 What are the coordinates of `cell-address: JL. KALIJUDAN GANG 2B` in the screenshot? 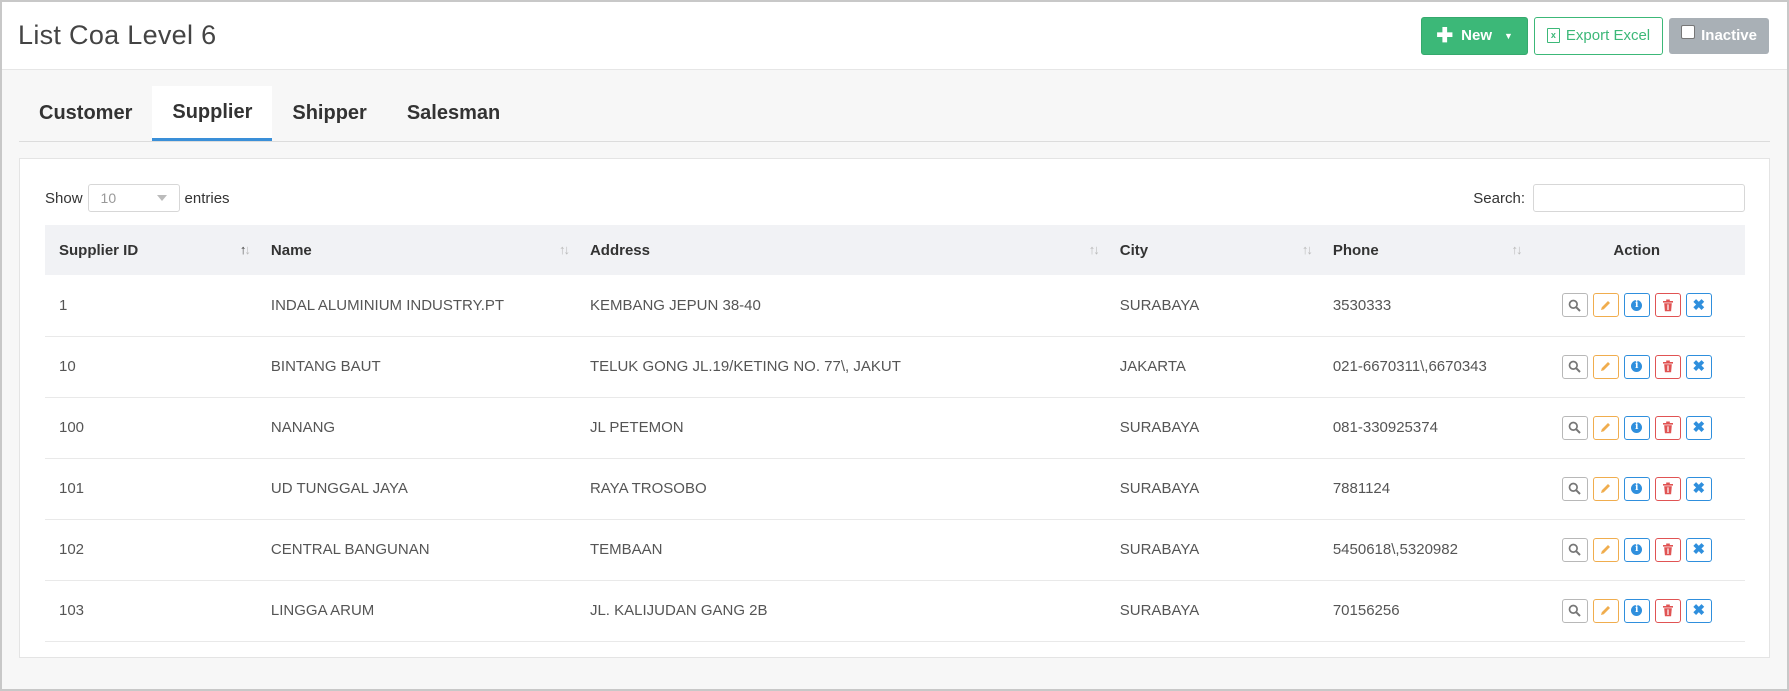 It's located at (678, 610).